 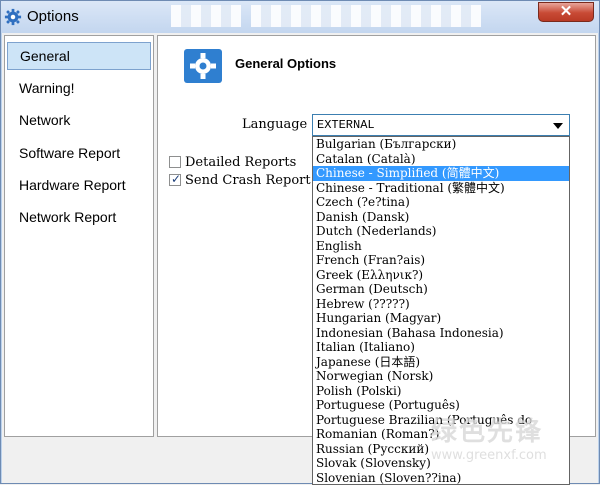 What do you see at coordinates (441, 362) in the screenshot?
I see `language-option-japanese: Japanese (日本語)` at bounding box center [441, 362].